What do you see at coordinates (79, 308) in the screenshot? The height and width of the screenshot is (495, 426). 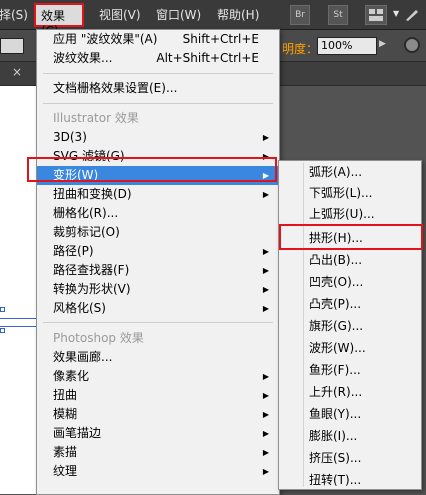 I see `menu-item-label: 风格化(S)` at bounding box center [79, 308].